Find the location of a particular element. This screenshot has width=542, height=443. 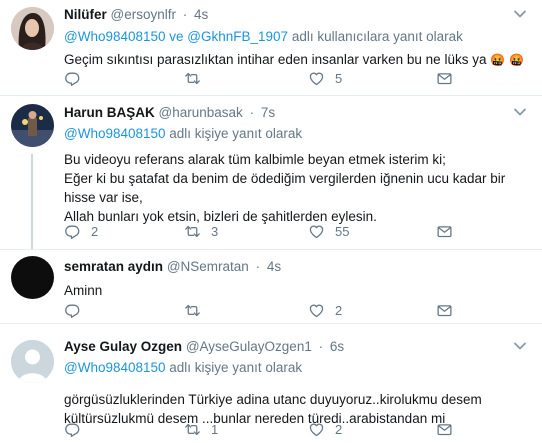

reply-count: 2 is located at coordinates (95, 231).